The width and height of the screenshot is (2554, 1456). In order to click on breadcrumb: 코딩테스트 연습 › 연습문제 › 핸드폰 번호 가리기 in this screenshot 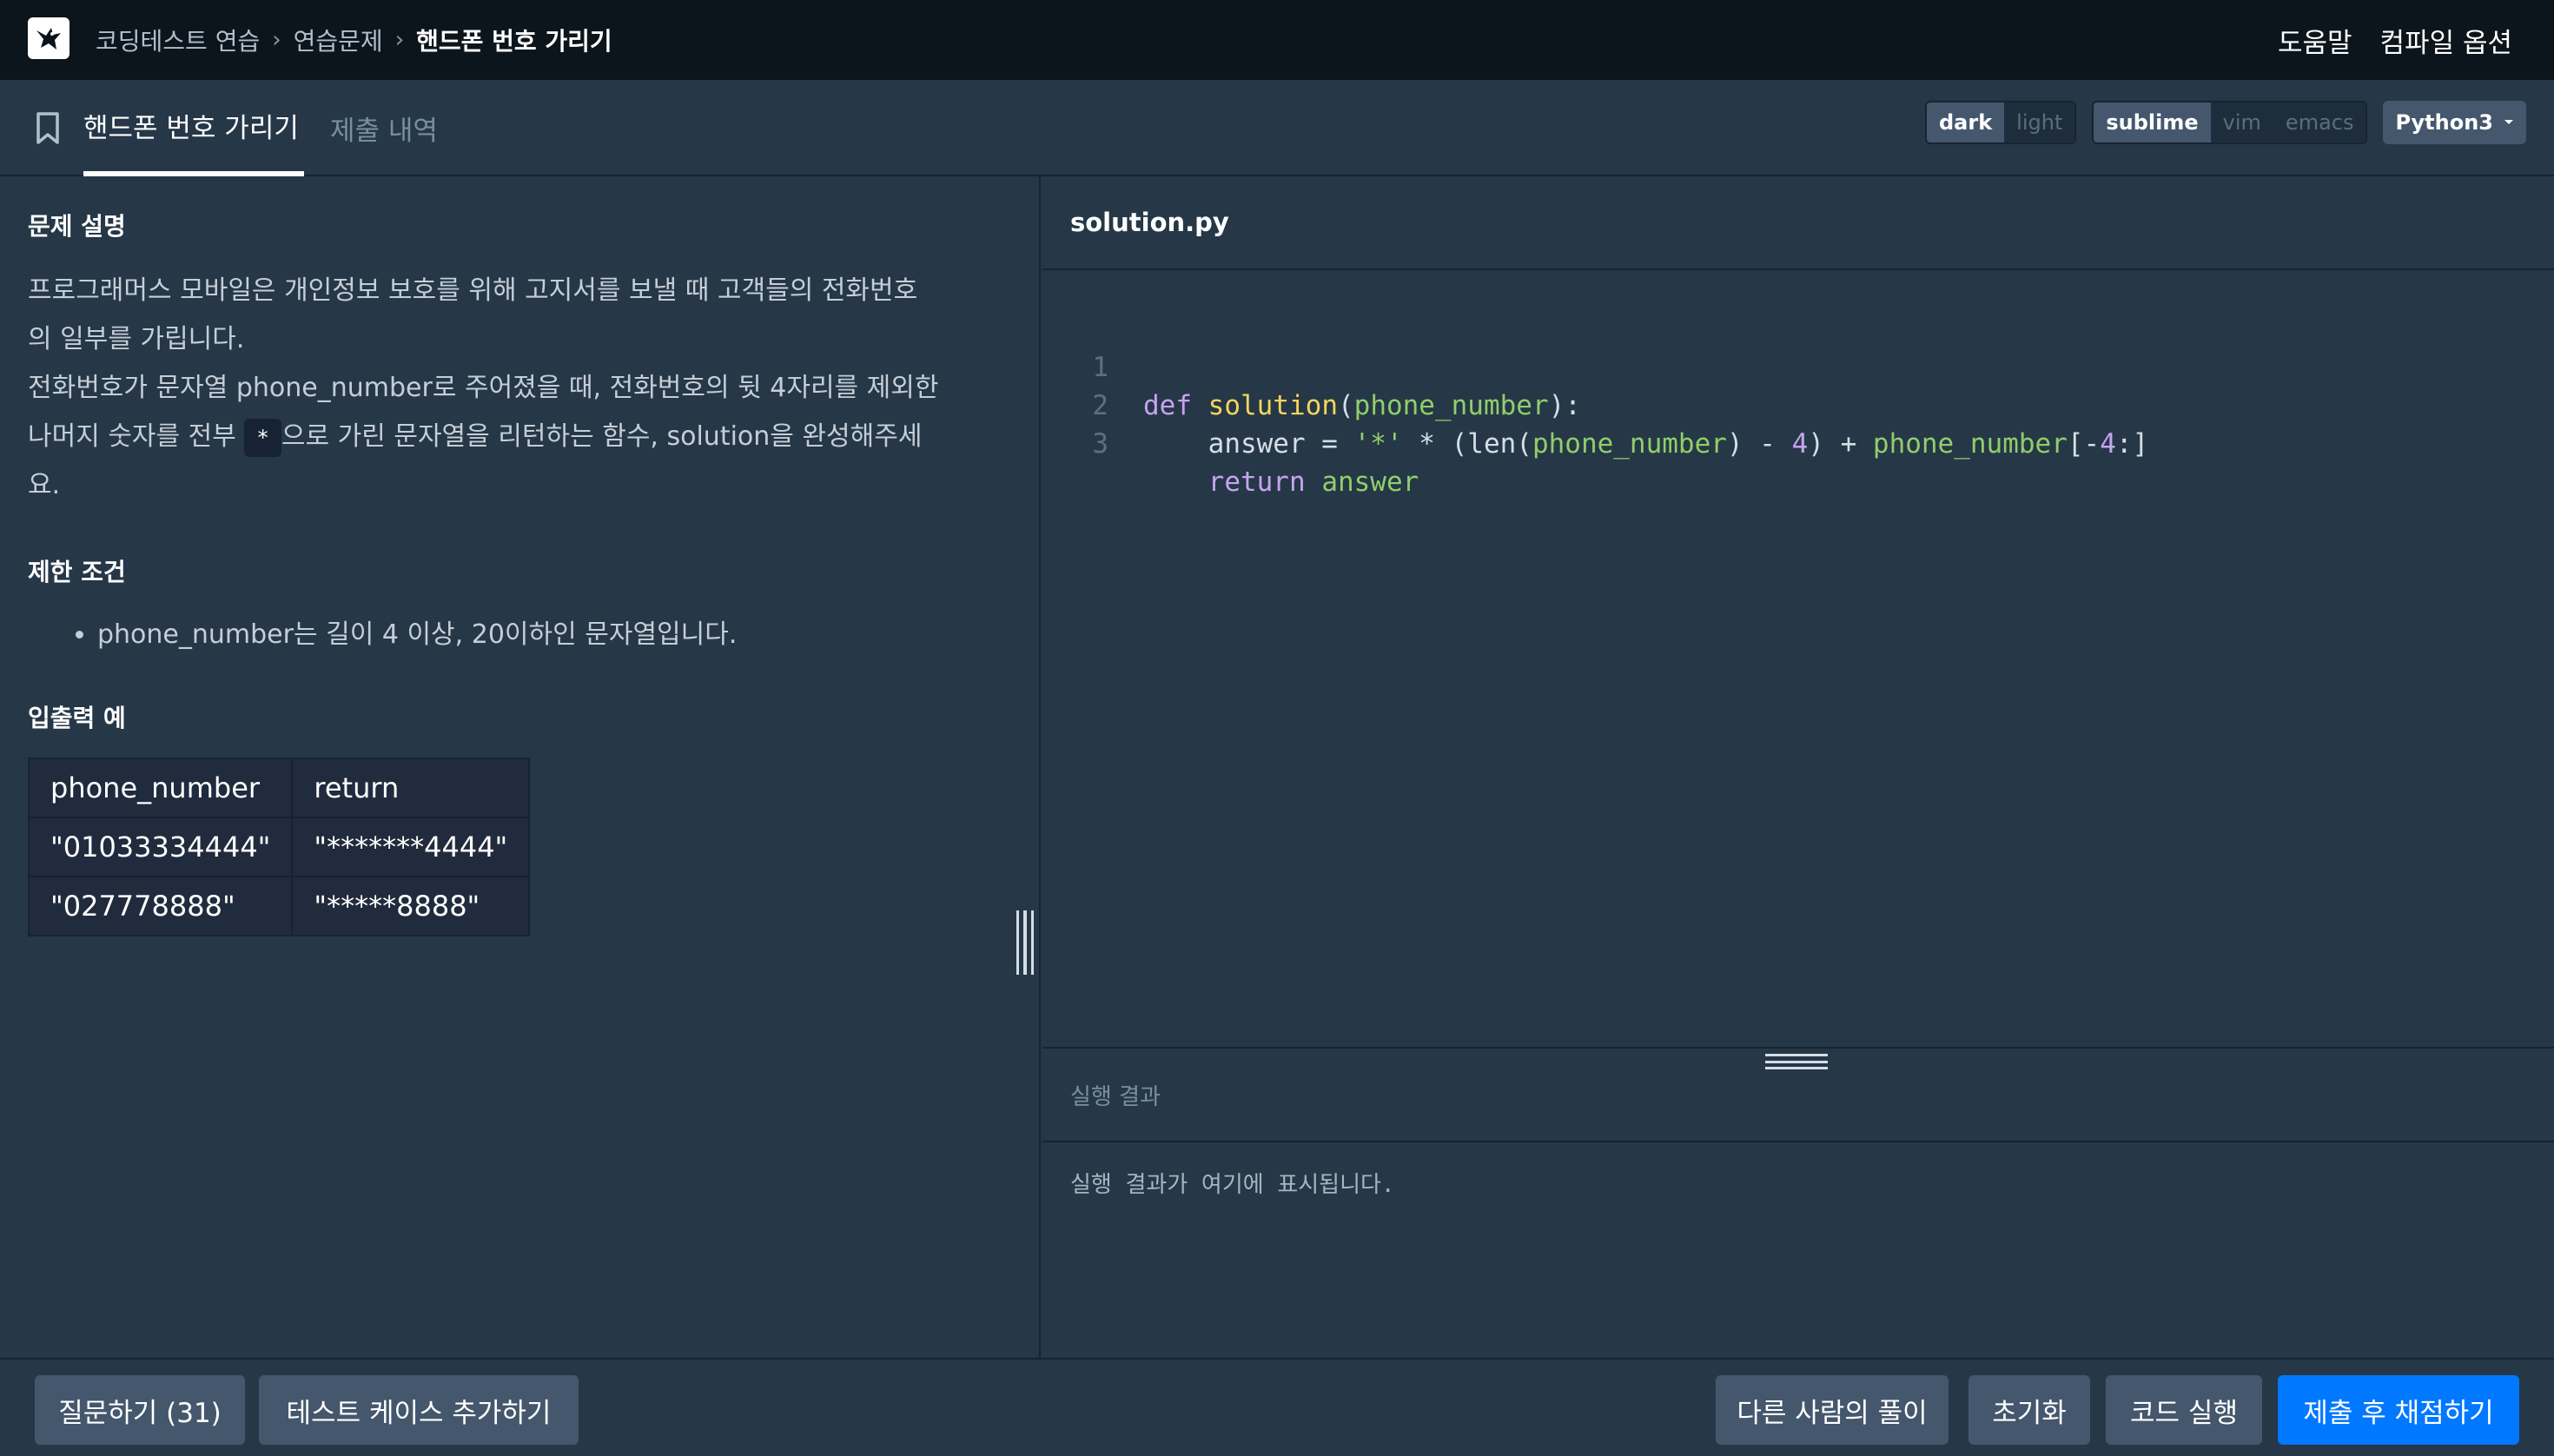, I will do `click(354, 40)`.